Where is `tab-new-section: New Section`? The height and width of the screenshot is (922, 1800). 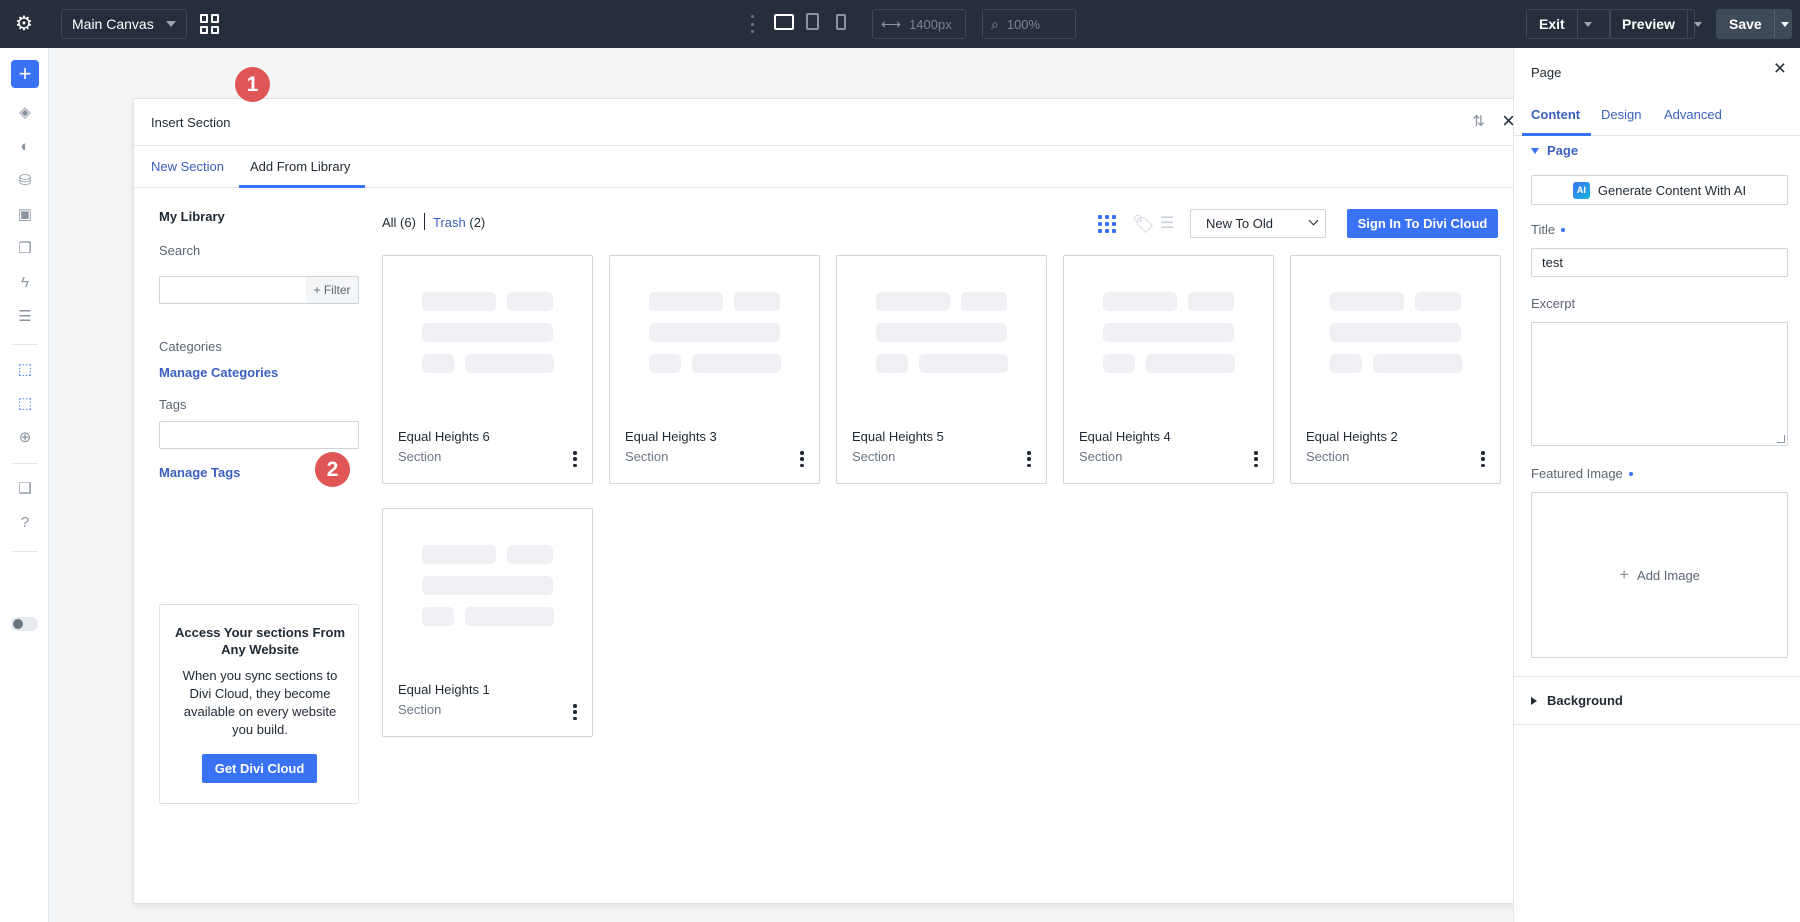 tab-new-section: New Section is located at coordinates (187, 166).